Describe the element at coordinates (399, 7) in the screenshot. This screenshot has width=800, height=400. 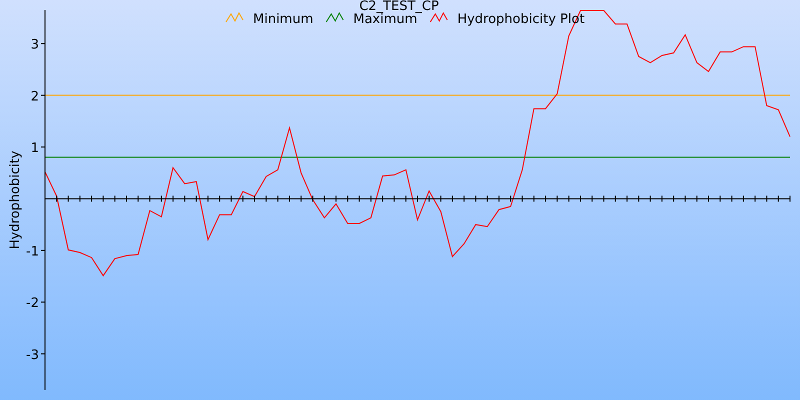
I see `chart-title: C2_TEST_CP` at that location.